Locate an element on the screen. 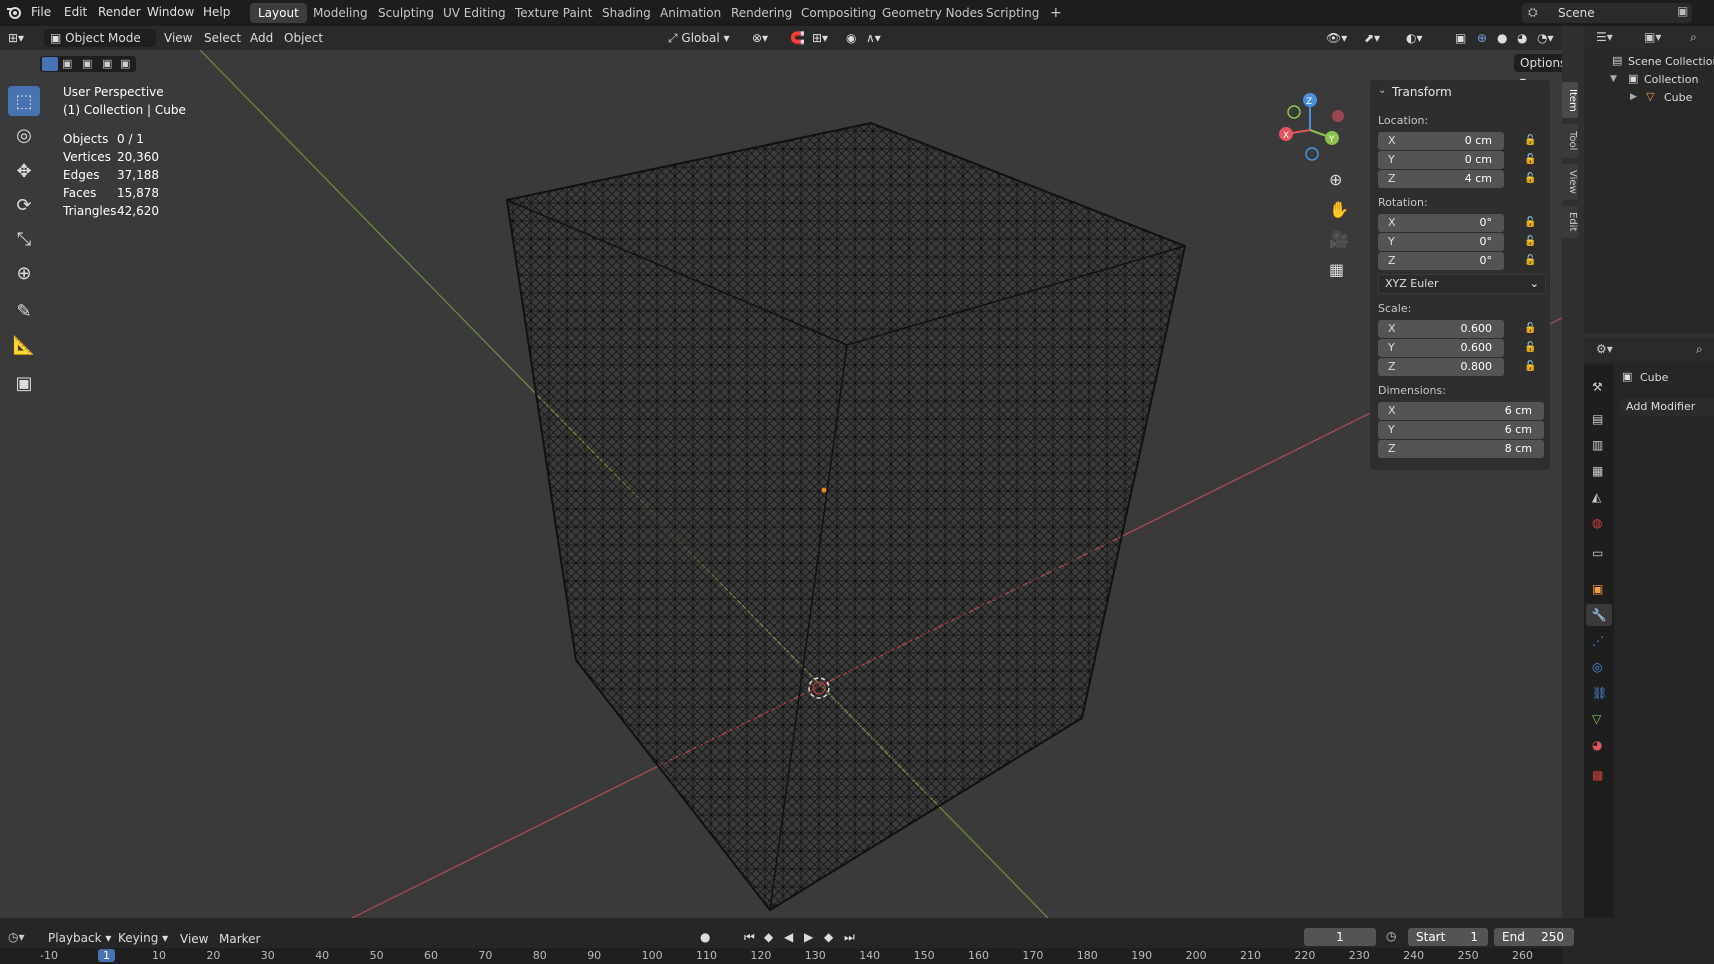 This screenshot has width=1714, height=964. overlay-toggle-icon: ◐▾ is located at coordinates (1414, 38).